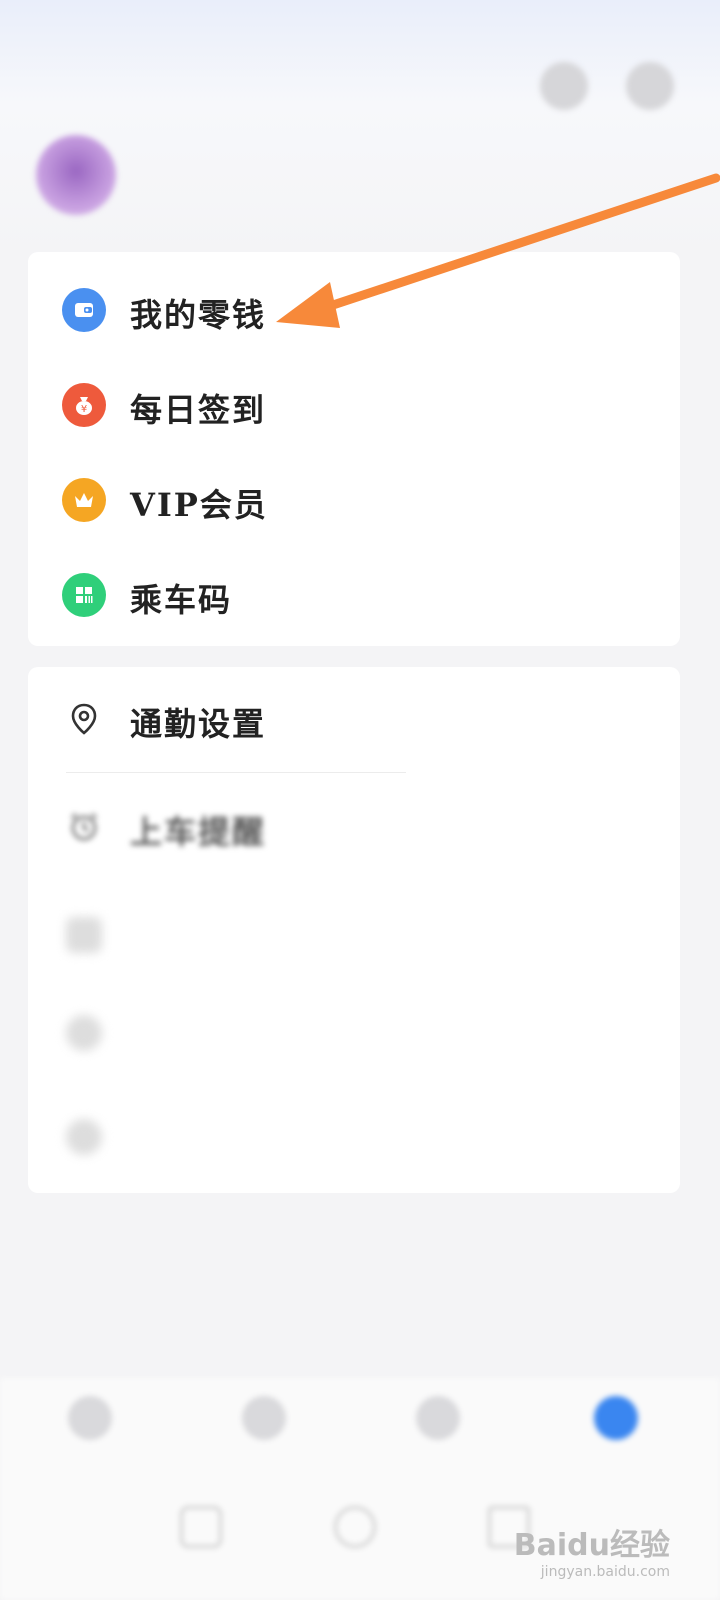  I want to click on system-recent-button, so click(201, 1527).